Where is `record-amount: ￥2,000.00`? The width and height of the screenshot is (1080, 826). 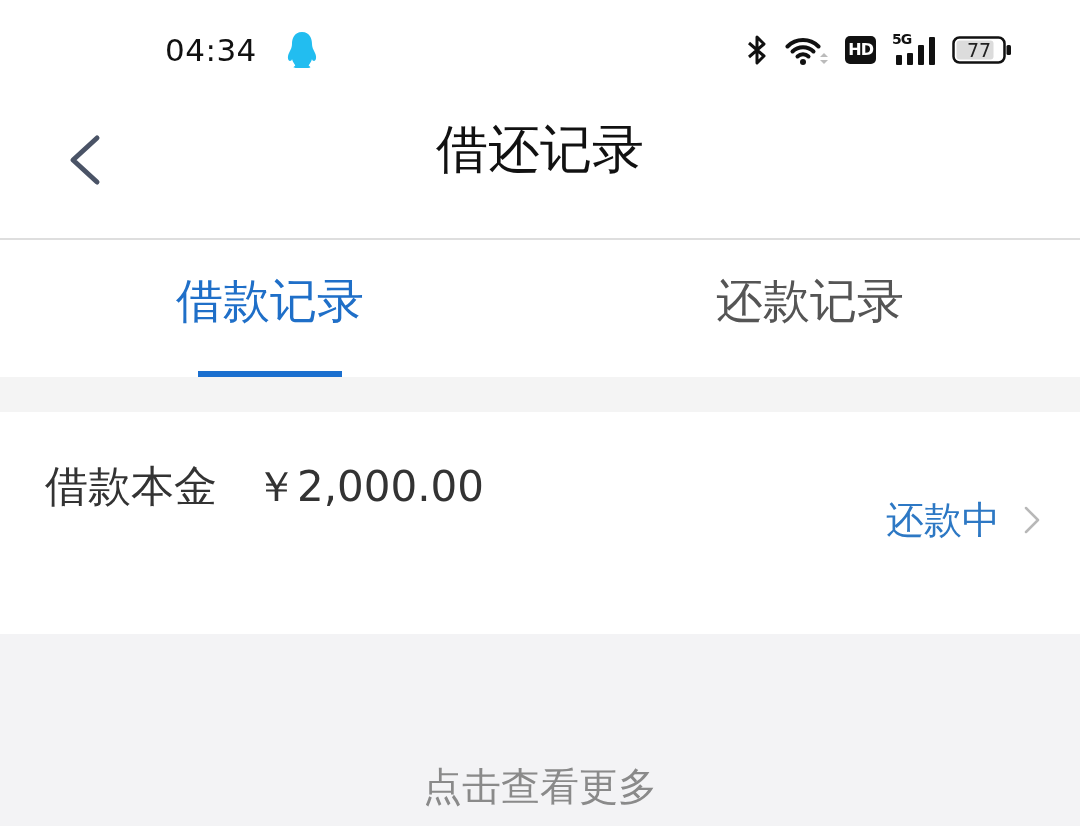
record-amount: ￥2,000.00 is located at coordinates (370, 487).